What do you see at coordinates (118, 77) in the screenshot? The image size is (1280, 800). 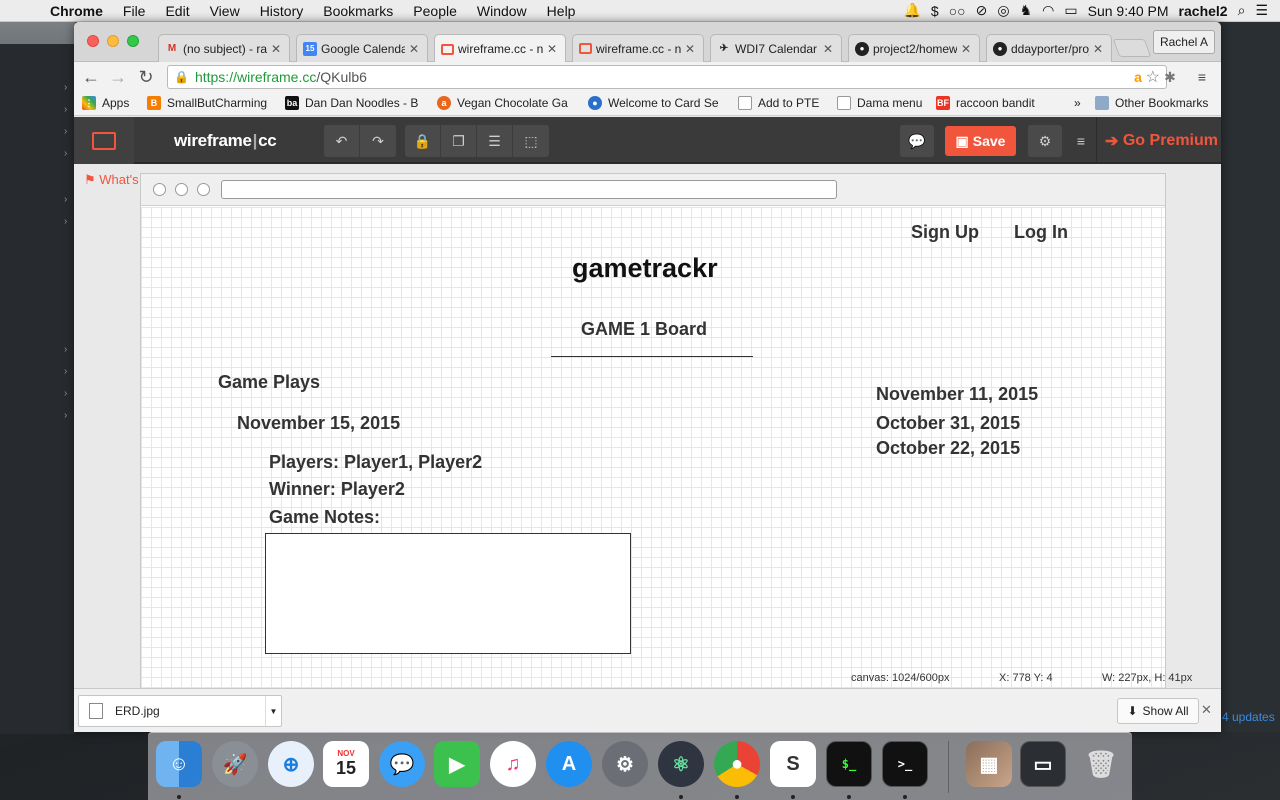 I see `forward-arrow-icon: →` at bounding box center [118, 77].